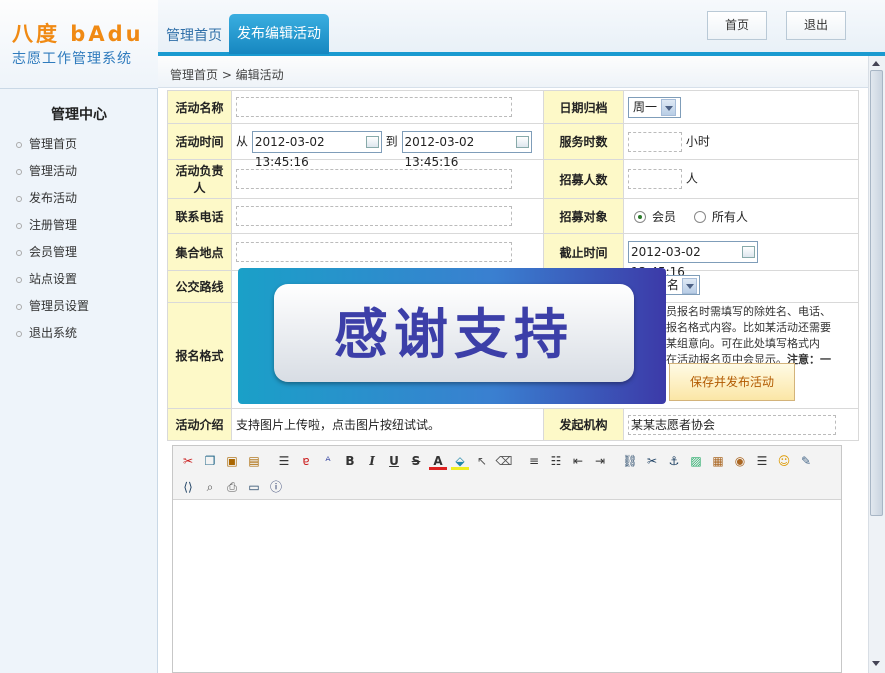 Image resolution: width=885 pixels, height=673 pixels. Describe the element at coordinates (748, 327) in the screenshot. I see `help-line: 报名格式内容。比如某活动还需要` at that location.